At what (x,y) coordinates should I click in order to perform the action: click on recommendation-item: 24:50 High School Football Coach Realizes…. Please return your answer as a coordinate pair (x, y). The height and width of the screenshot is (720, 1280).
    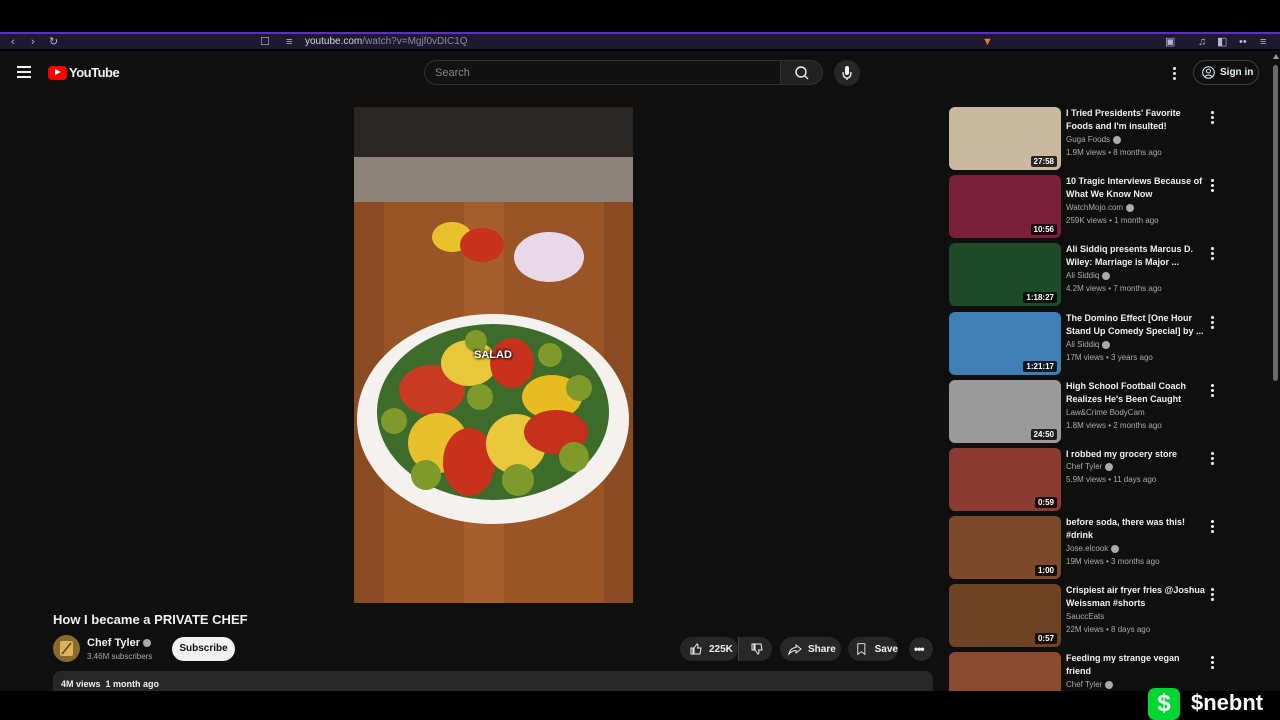
    Looking at the image, I should click on (1089, 412).